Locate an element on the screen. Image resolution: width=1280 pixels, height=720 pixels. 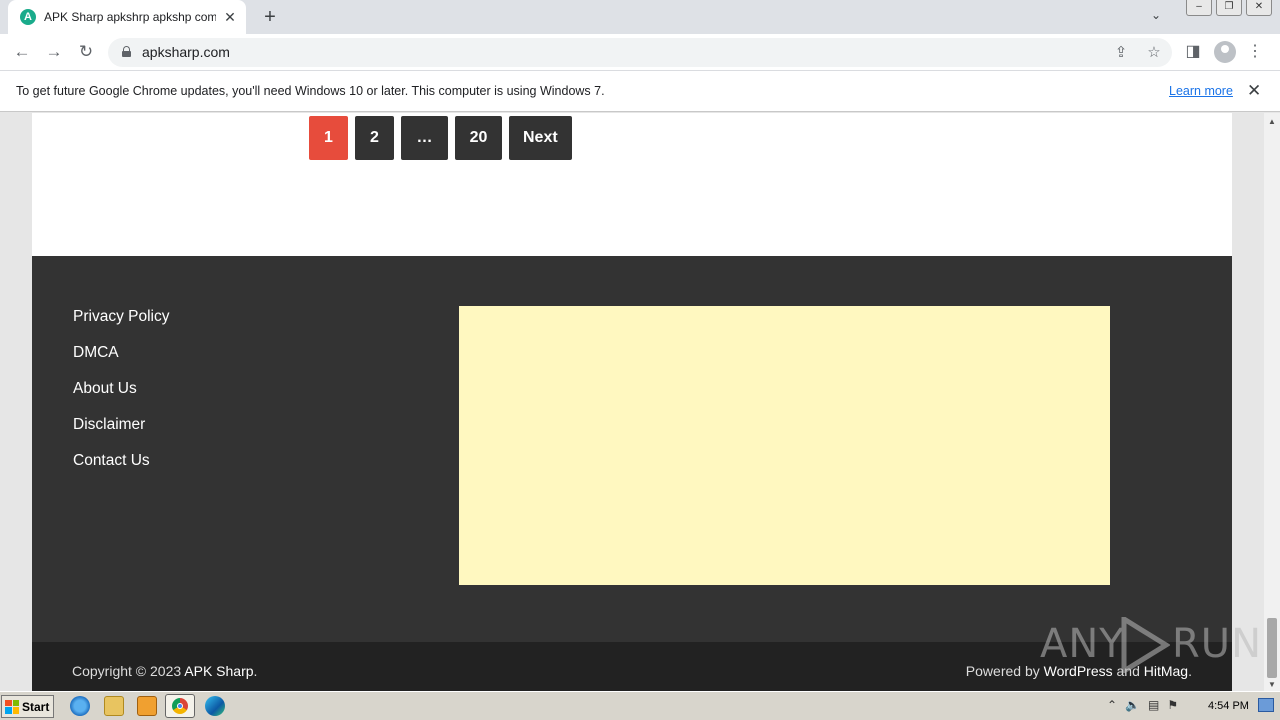
volume-icon: 🔈 is located at coordinates (1132, 705).